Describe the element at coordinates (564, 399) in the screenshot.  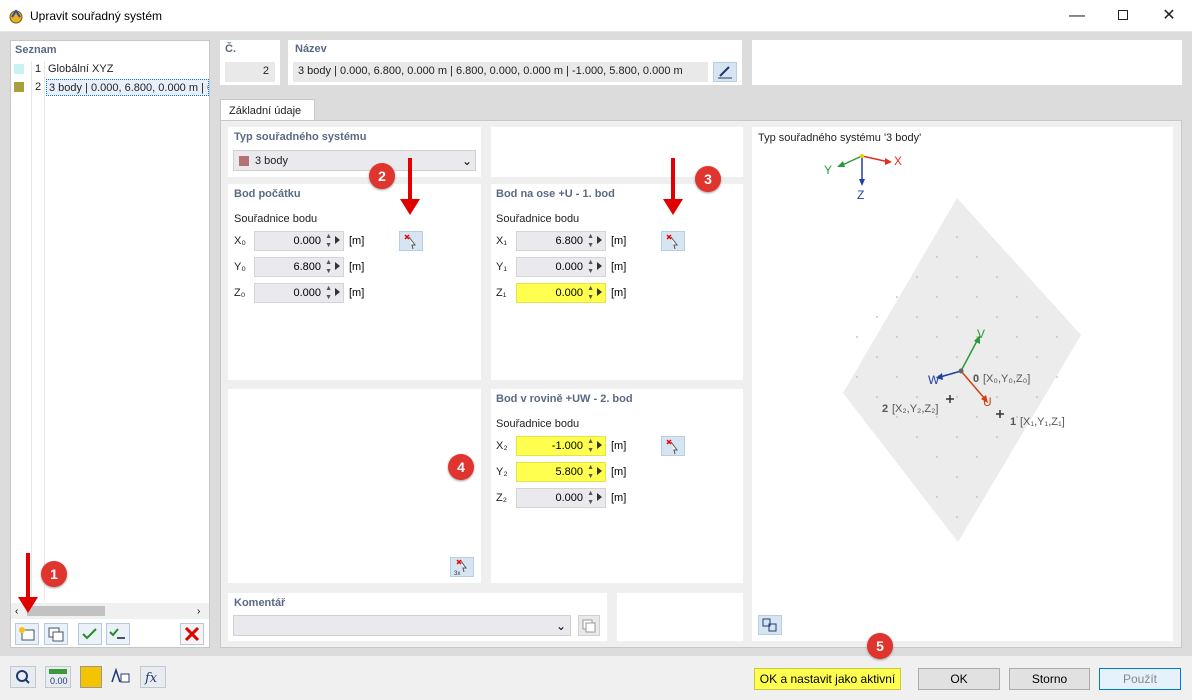
I see `point2-title: Bod v rovině +UW - 2. bod` at that location.